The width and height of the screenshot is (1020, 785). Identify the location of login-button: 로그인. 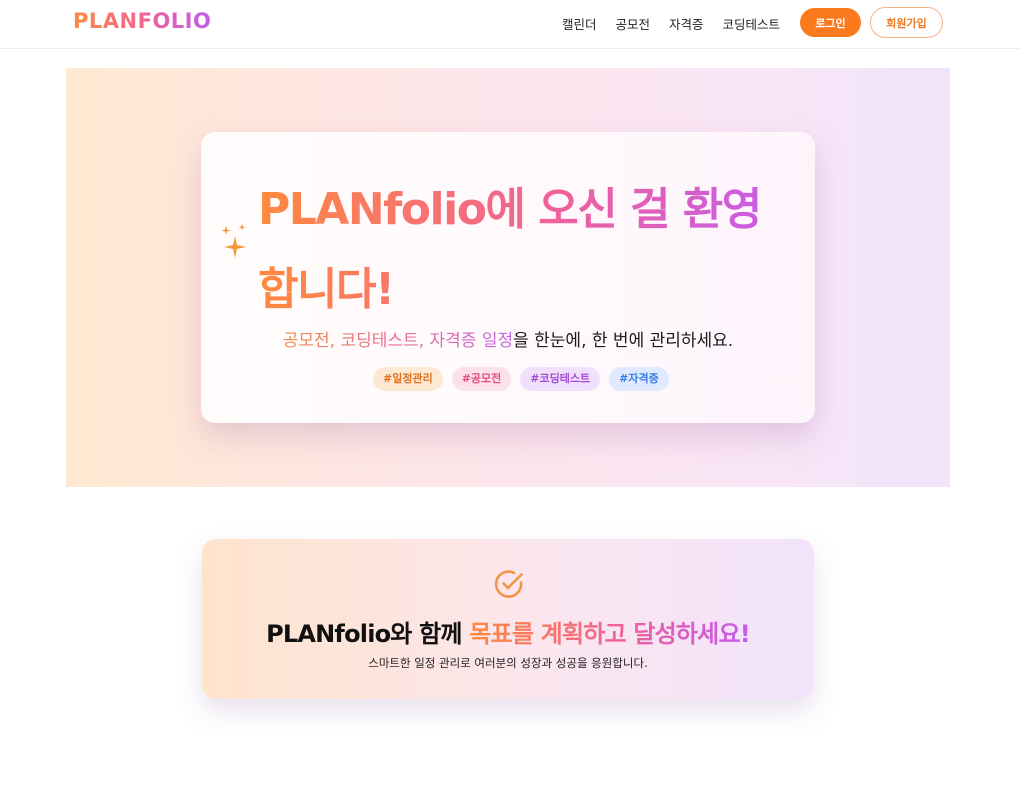
(830, 22).